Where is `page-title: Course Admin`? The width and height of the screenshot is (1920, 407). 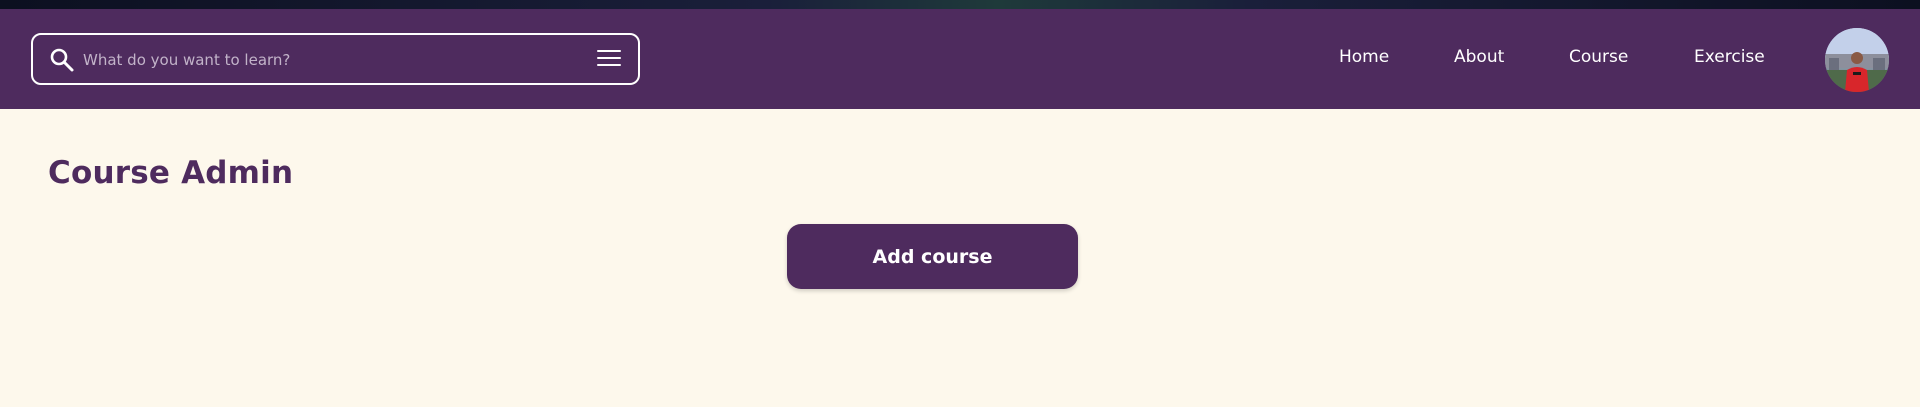 page-title: Course Admin is located at coordinates (171, 173).